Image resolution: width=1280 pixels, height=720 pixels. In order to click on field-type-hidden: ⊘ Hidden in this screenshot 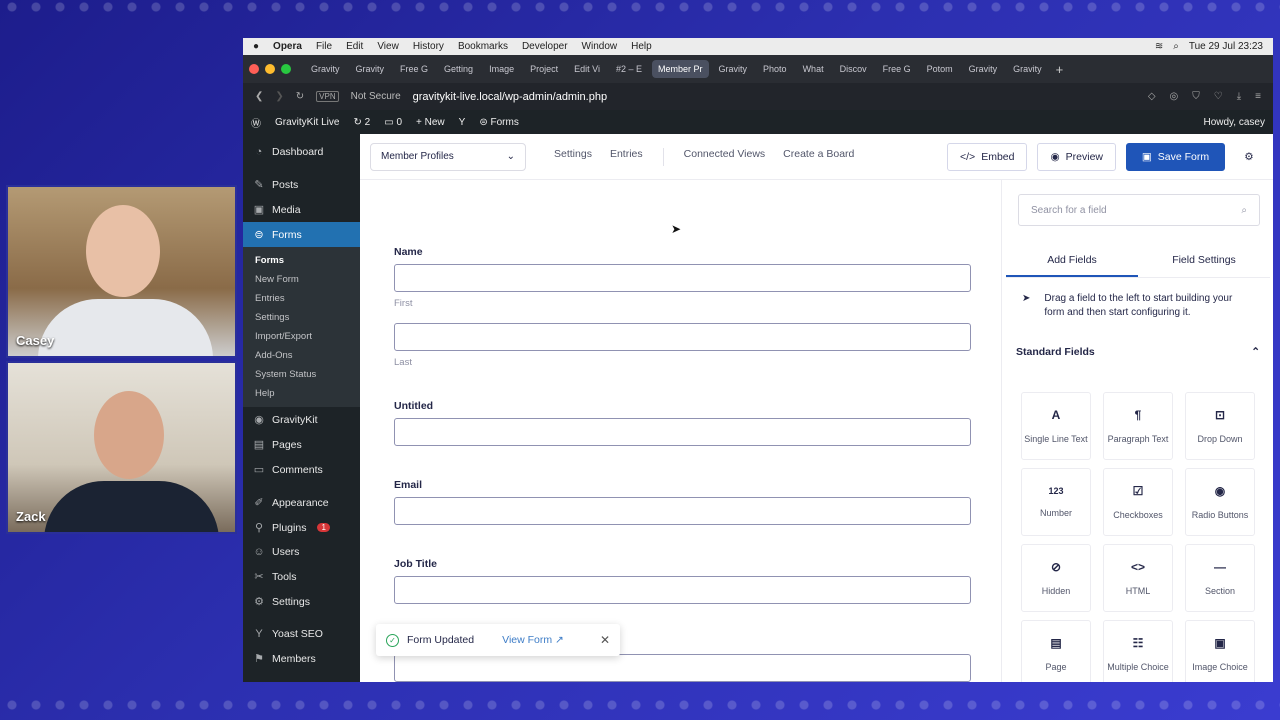, I will do `click(1056, 578)`.